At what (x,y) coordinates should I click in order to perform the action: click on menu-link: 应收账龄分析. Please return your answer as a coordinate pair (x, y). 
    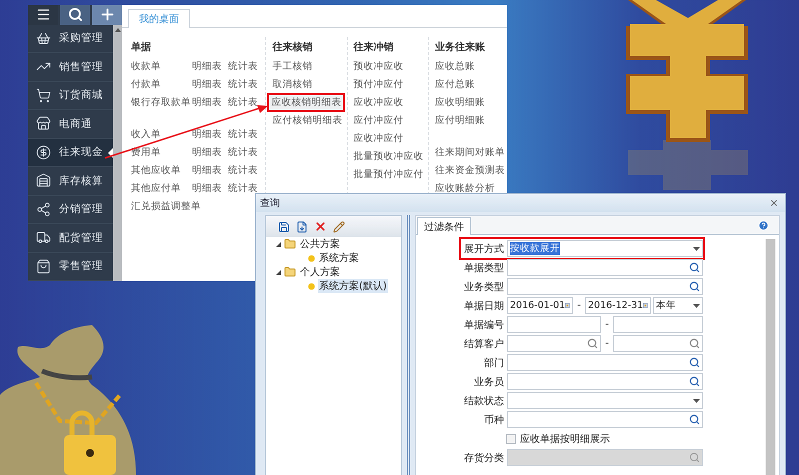
    Looking at the image, I should click on (464, 188).